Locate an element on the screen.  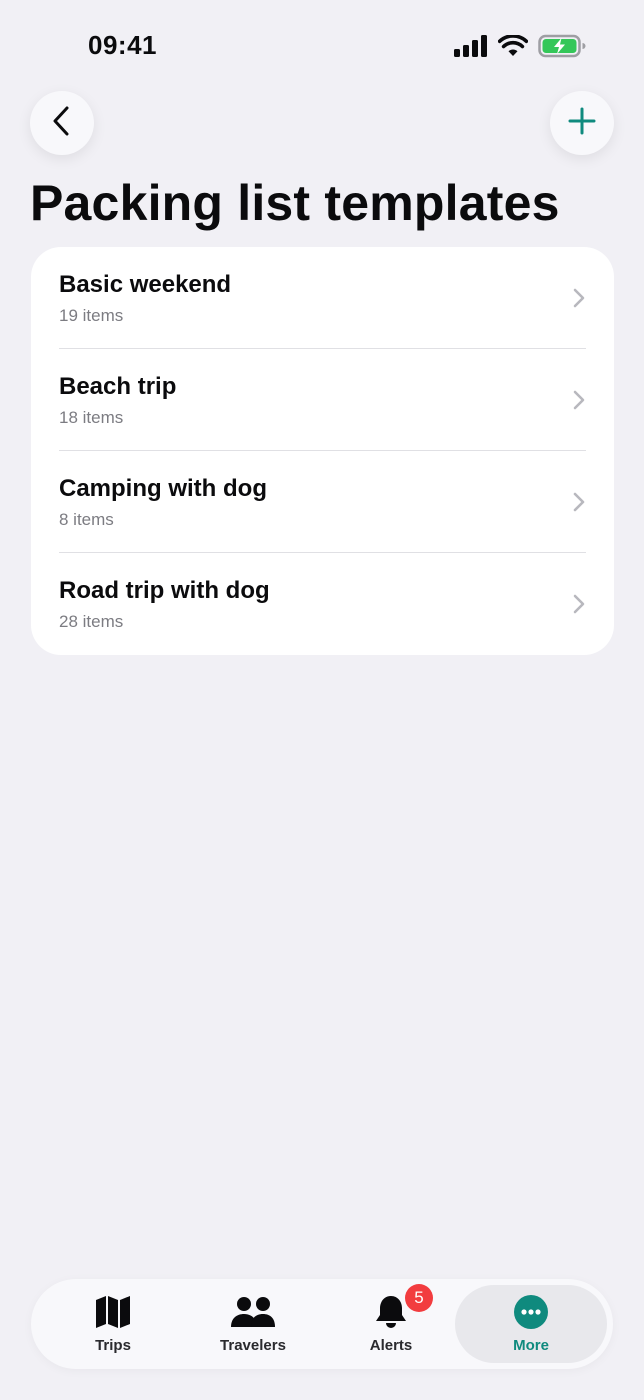
bell-icon is located at coordinates (391, 1314).